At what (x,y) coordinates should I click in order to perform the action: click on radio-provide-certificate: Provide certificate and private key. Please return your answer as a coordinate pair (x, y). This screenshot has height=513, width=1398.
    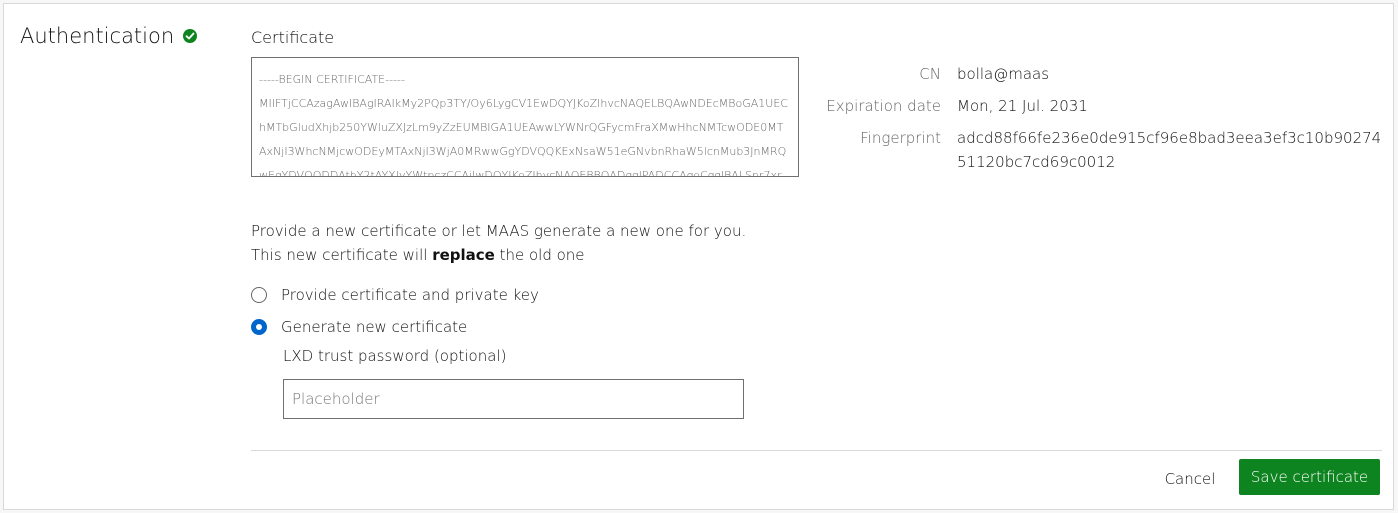
    Looking at the image, I should click on (395, 295).